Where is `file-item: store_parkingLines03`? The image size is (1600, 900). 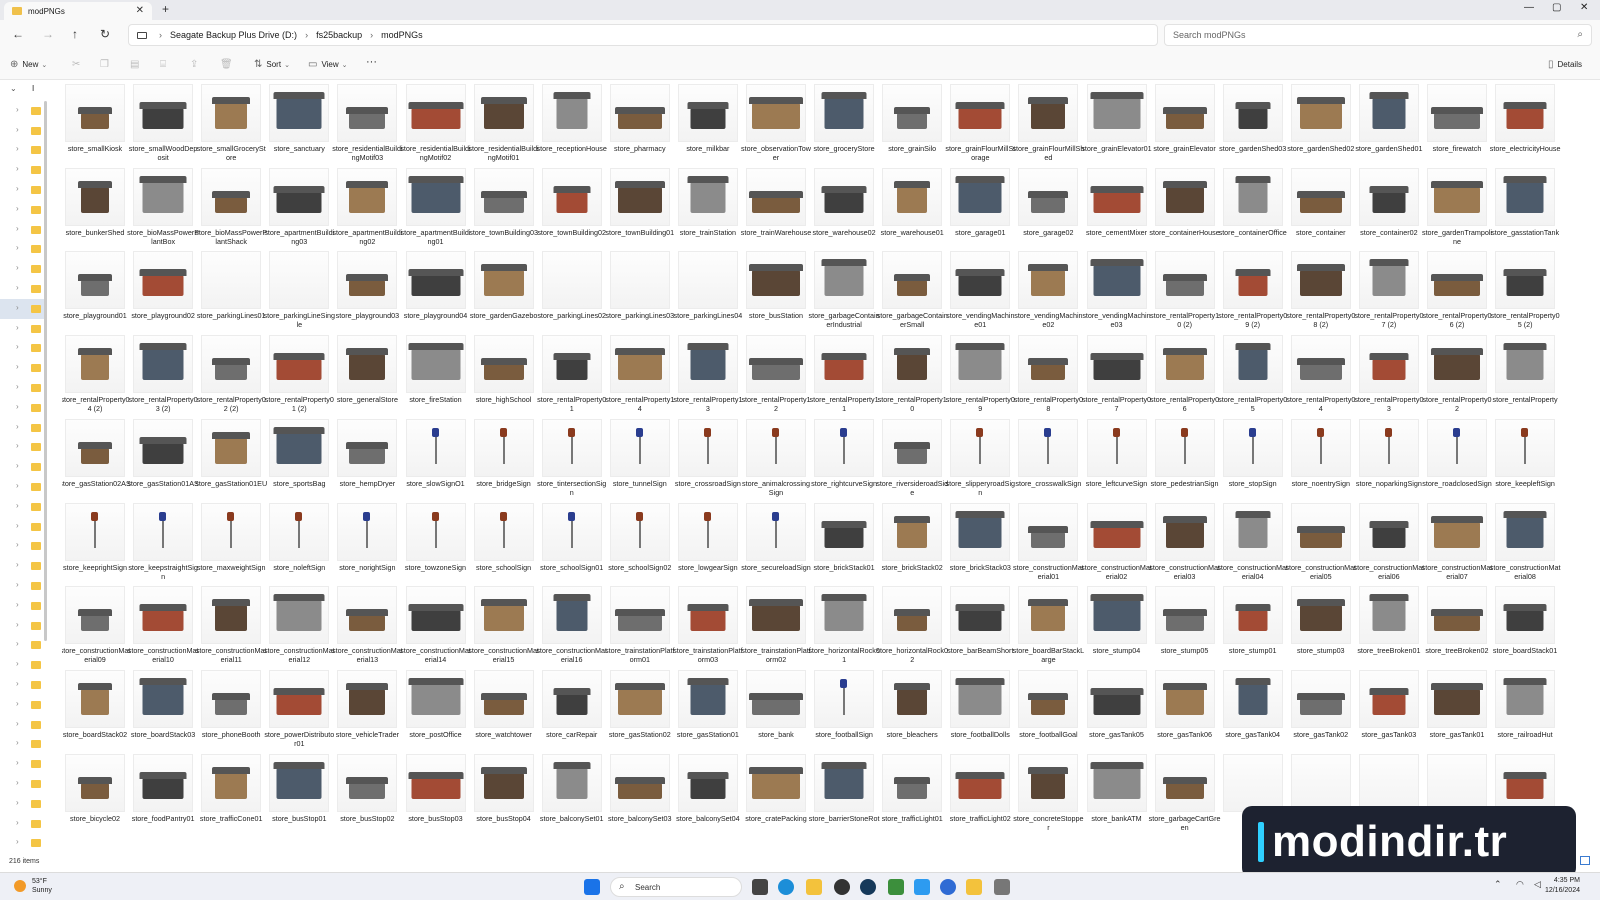
file-item: store_parkingLines03 is located at coordinates (639, 293).